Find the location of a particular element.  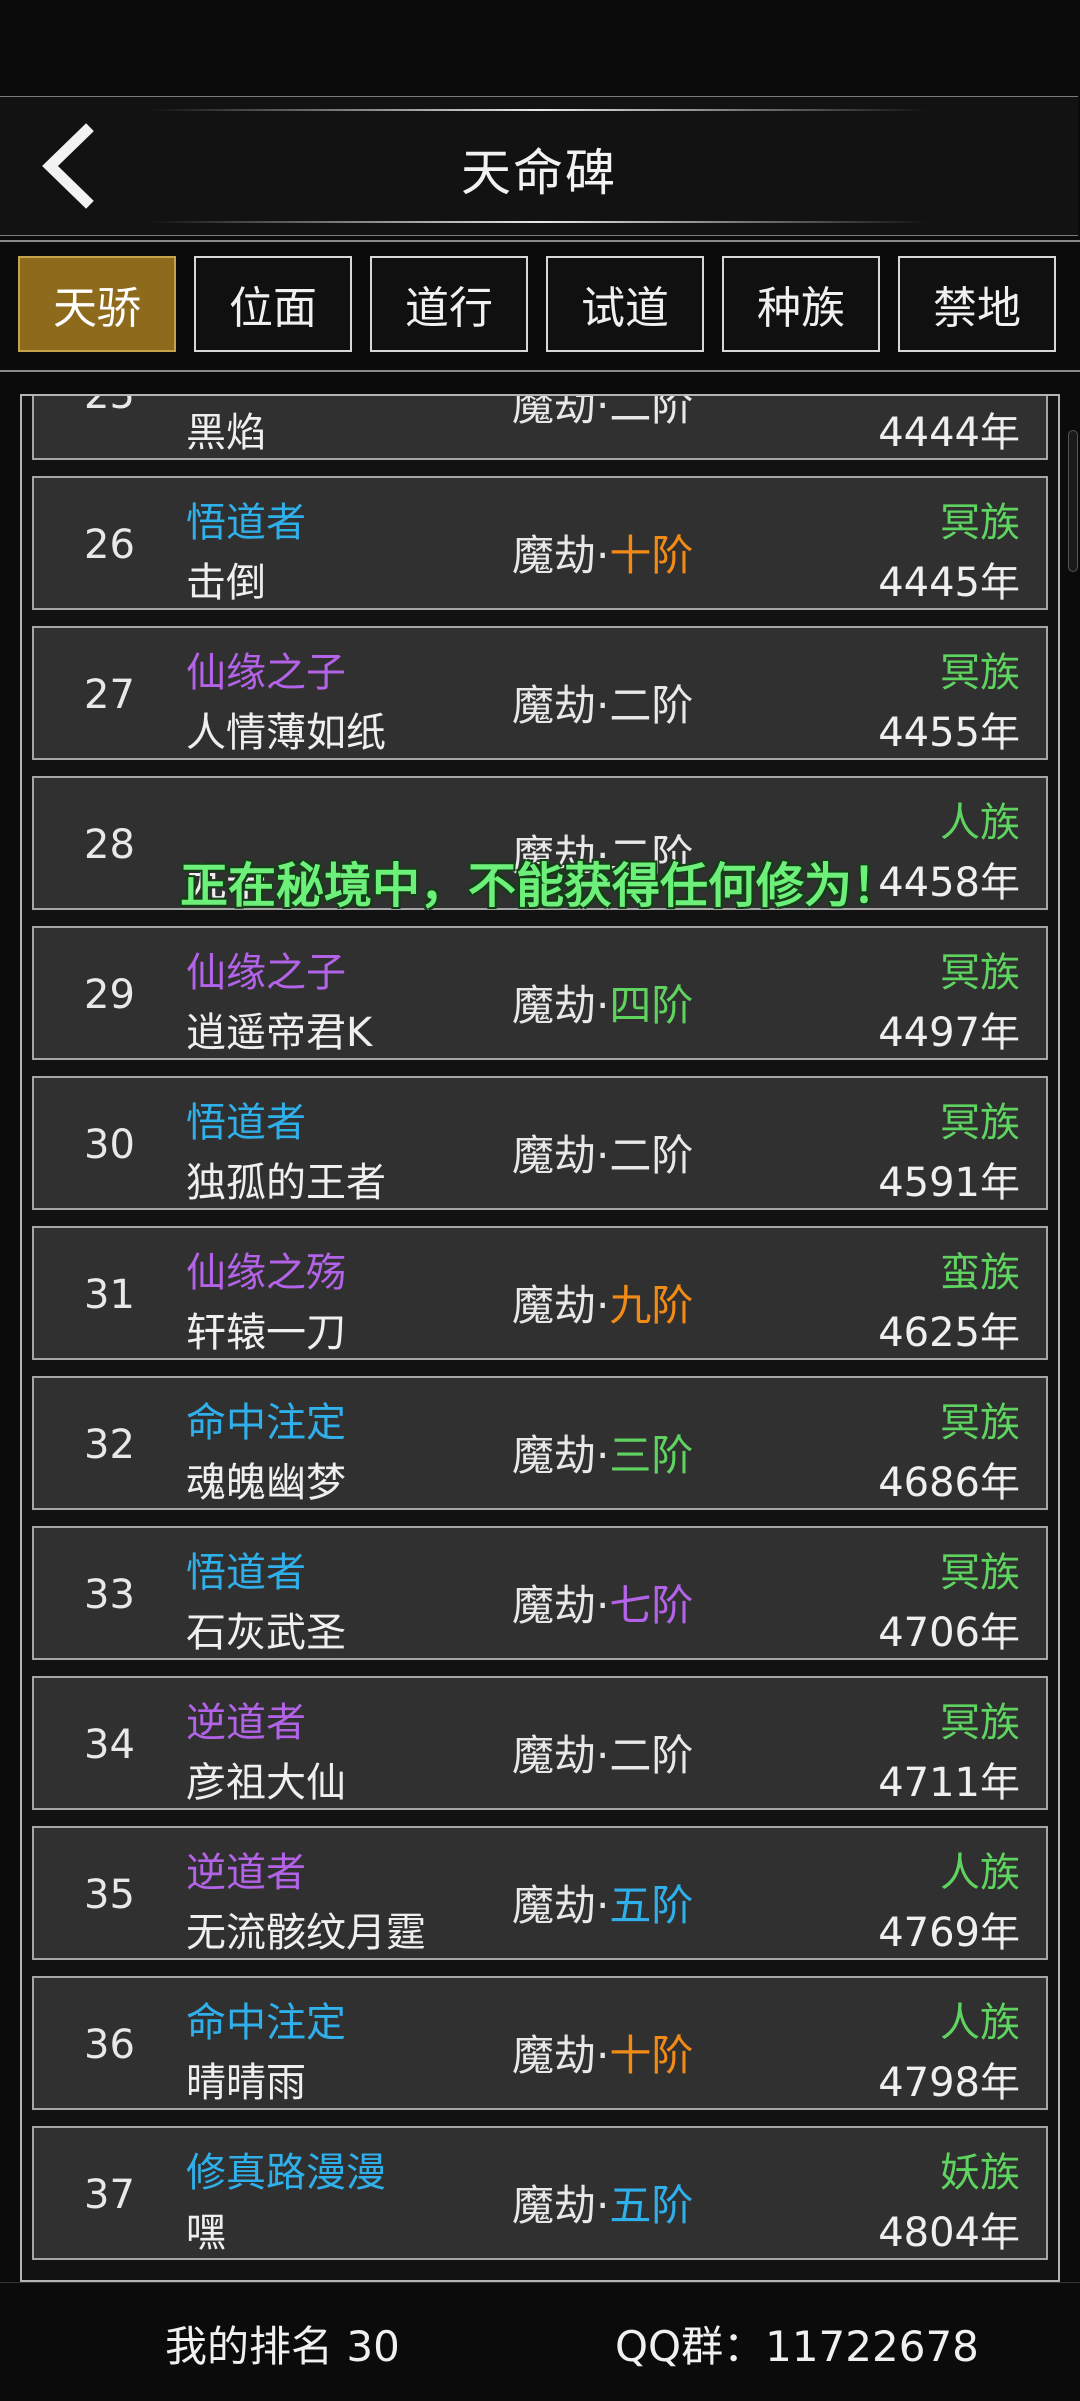

years-label: 4497年 is located at coordinates (949, 1033).